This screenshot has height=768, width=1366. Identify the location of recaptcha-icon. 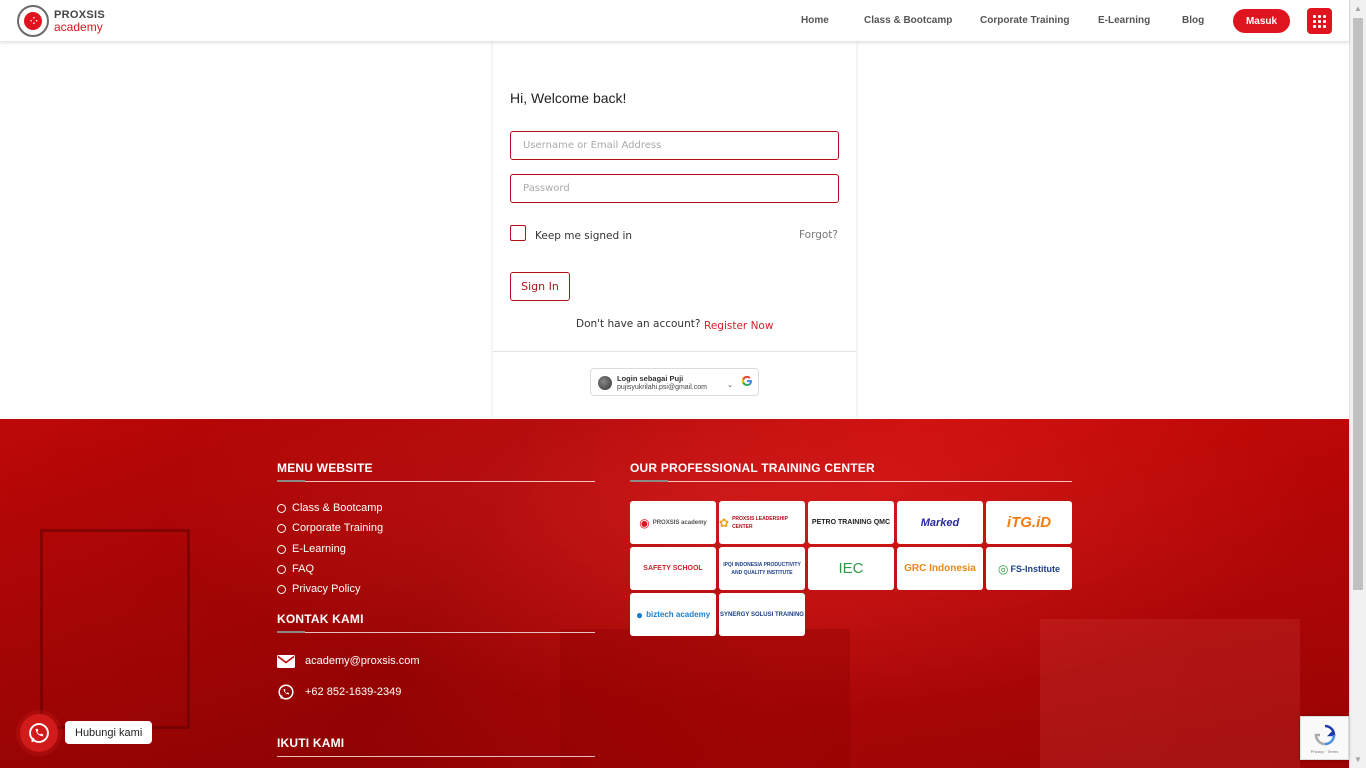
(1324, 734).